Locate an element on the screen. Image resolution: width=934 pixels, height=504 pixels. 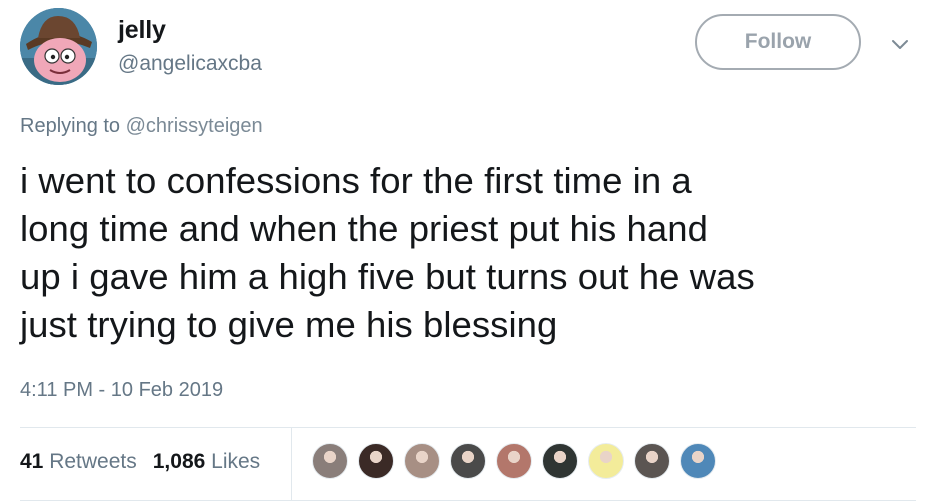
chevron-down-icon is located at coordinates (900, 44).